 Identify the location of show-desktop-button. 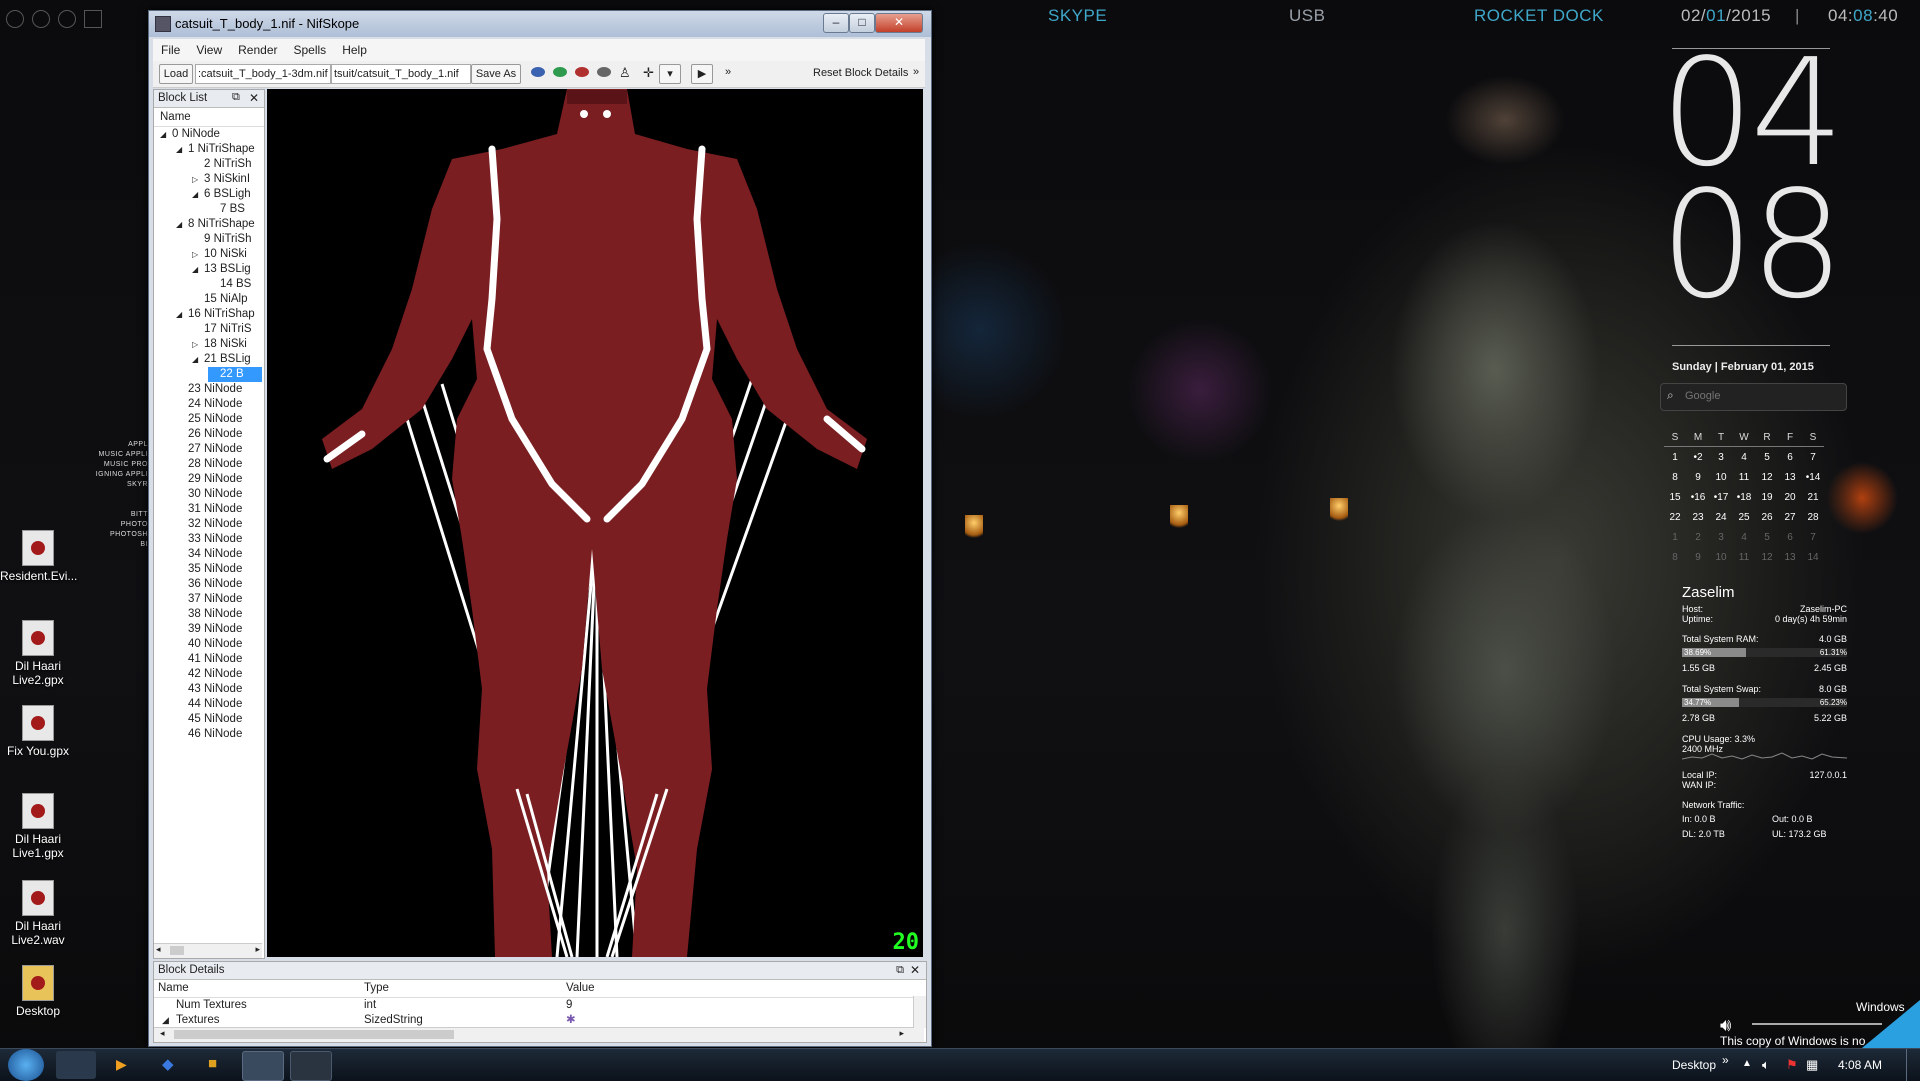
(1913, 1065).